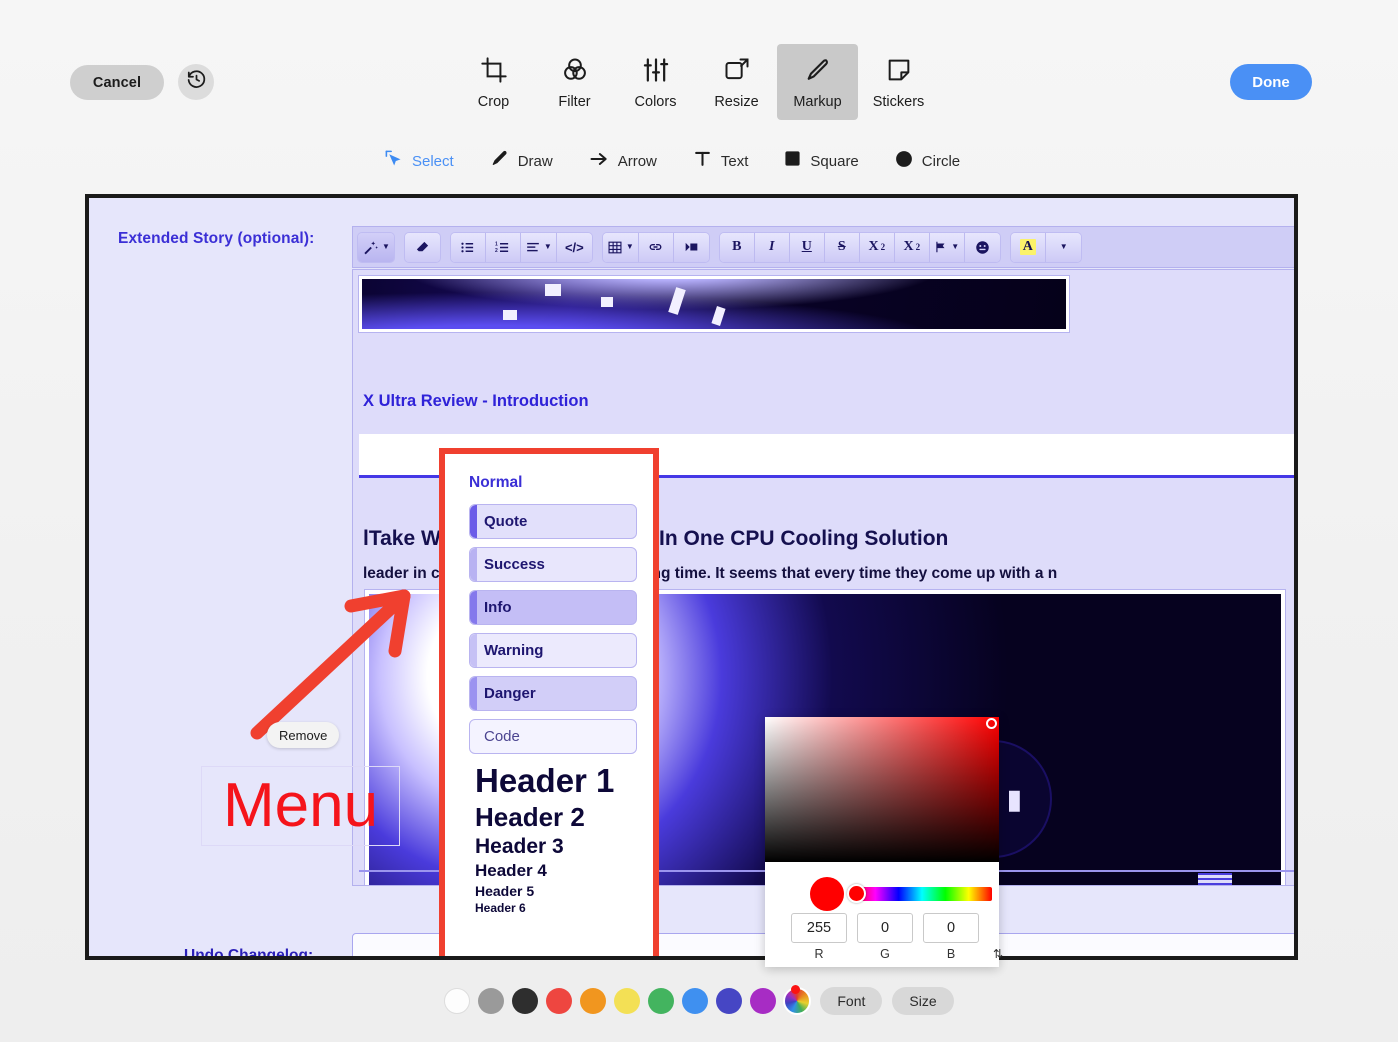  What do you see at coordinates (877, 247) in the screenshot?
I see `superscript-button: X2` at bounding box center [877, 247].